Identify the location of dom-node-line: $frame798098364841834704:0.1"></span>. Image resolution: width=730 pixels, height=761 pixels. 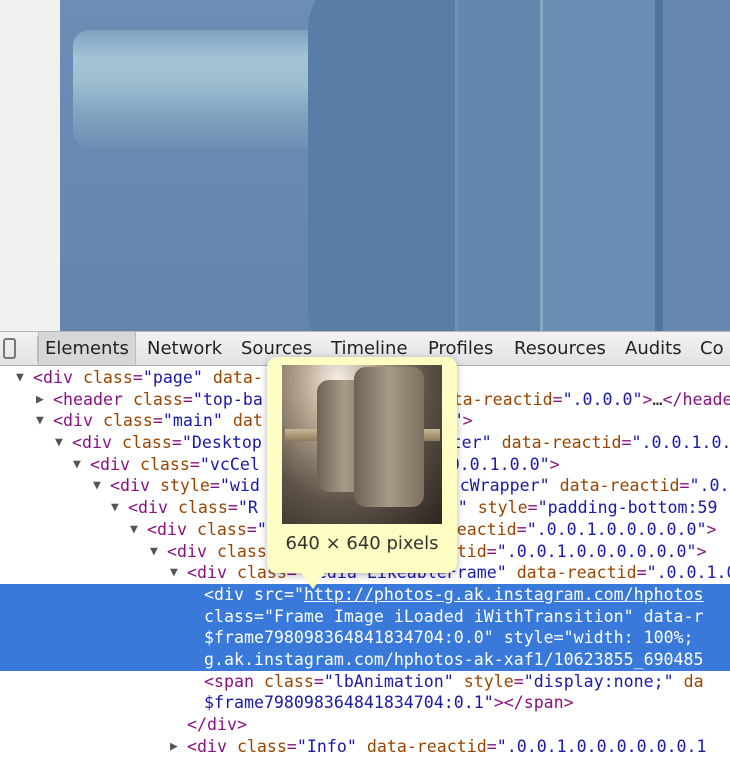
(365, 703).